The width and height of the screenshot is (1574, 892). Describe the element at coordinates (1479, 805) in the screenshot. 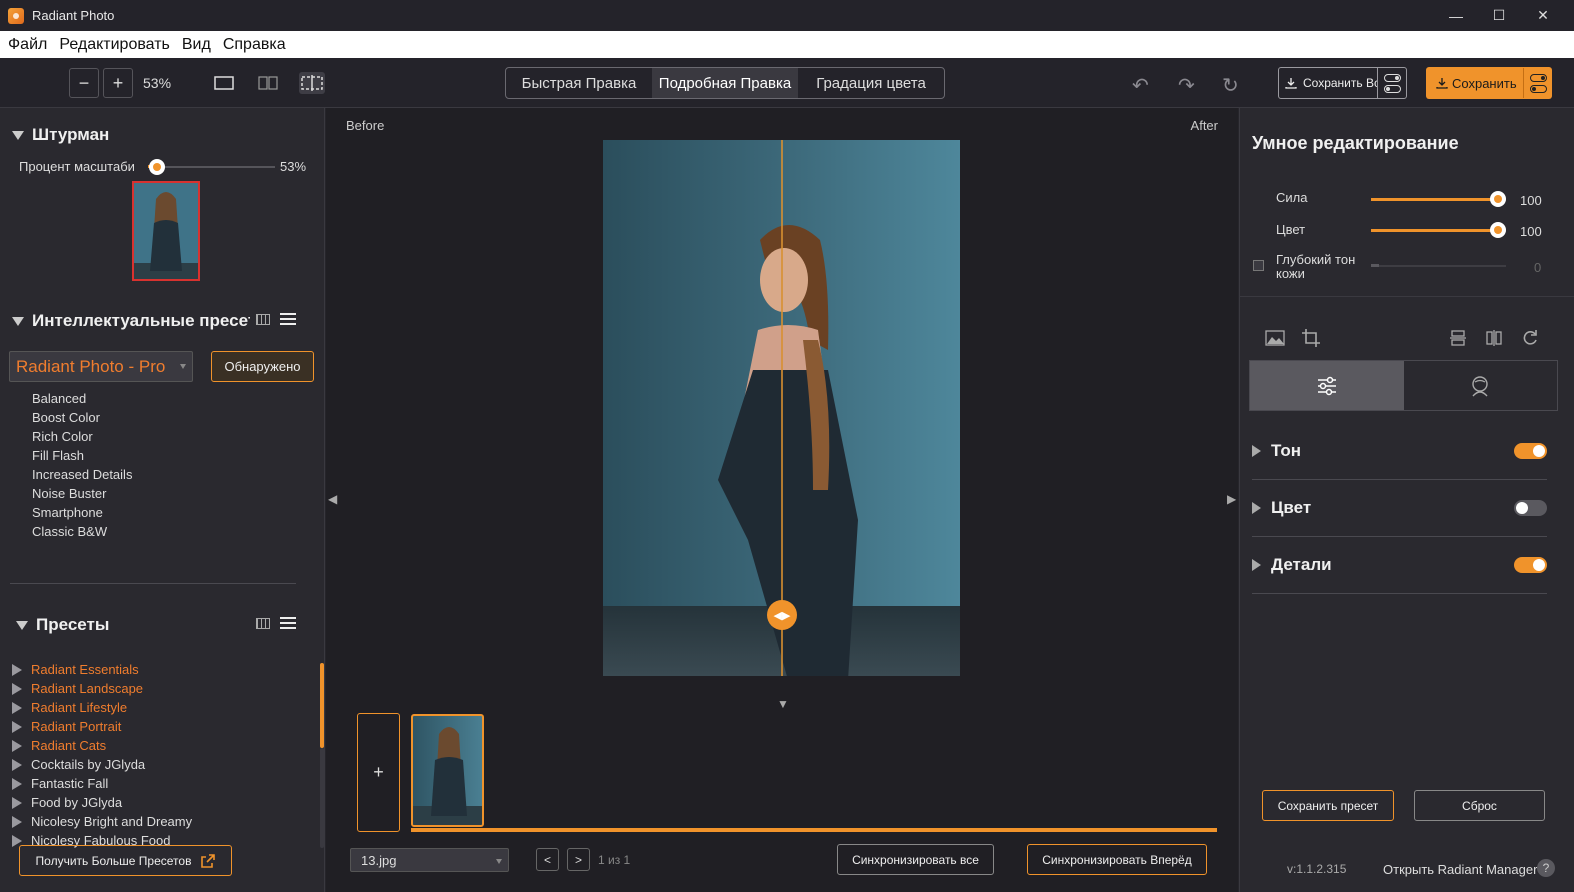

I see `reset-button: Сброс` at that location.